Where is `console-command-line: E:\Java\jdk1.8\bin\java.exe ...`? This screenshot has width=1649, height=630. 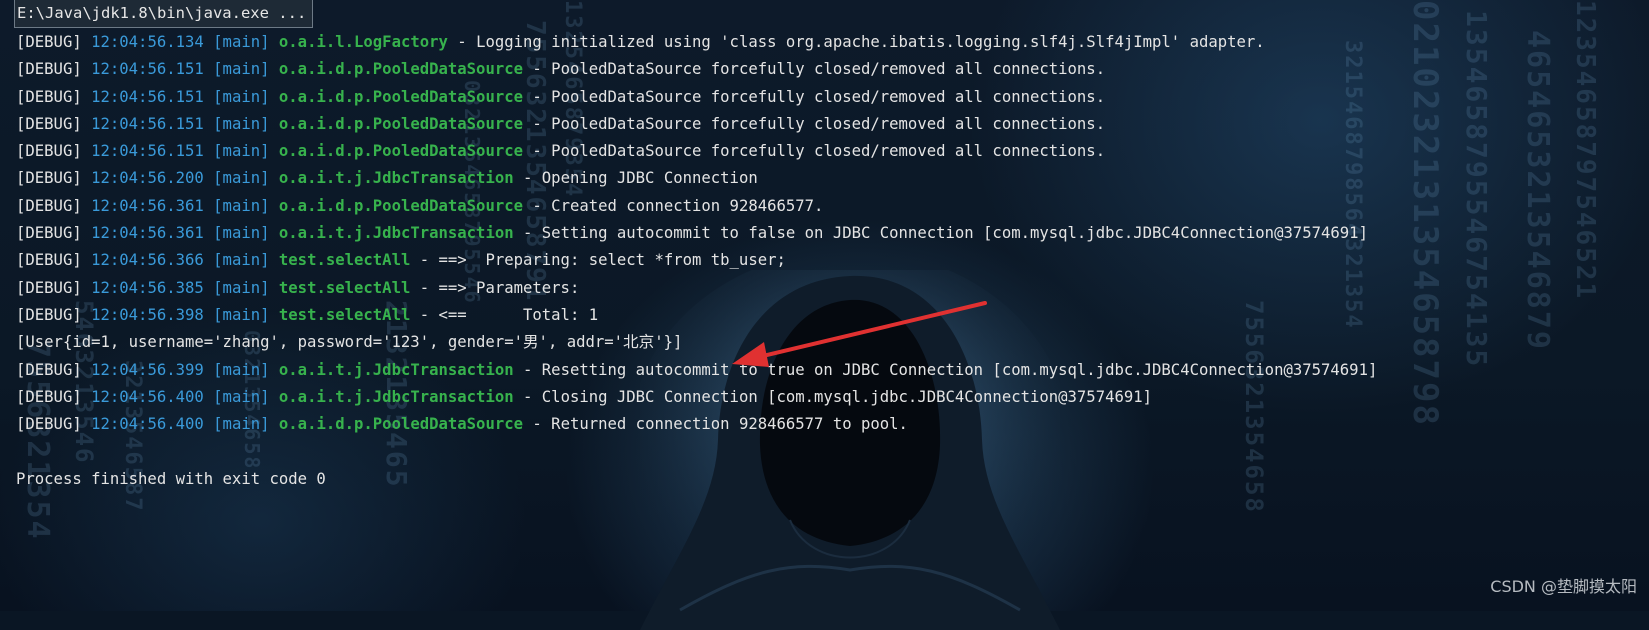
console-command-line: E:\Java\jdk1.8\bin\java.exe ... is located at coordinates (164, 14).